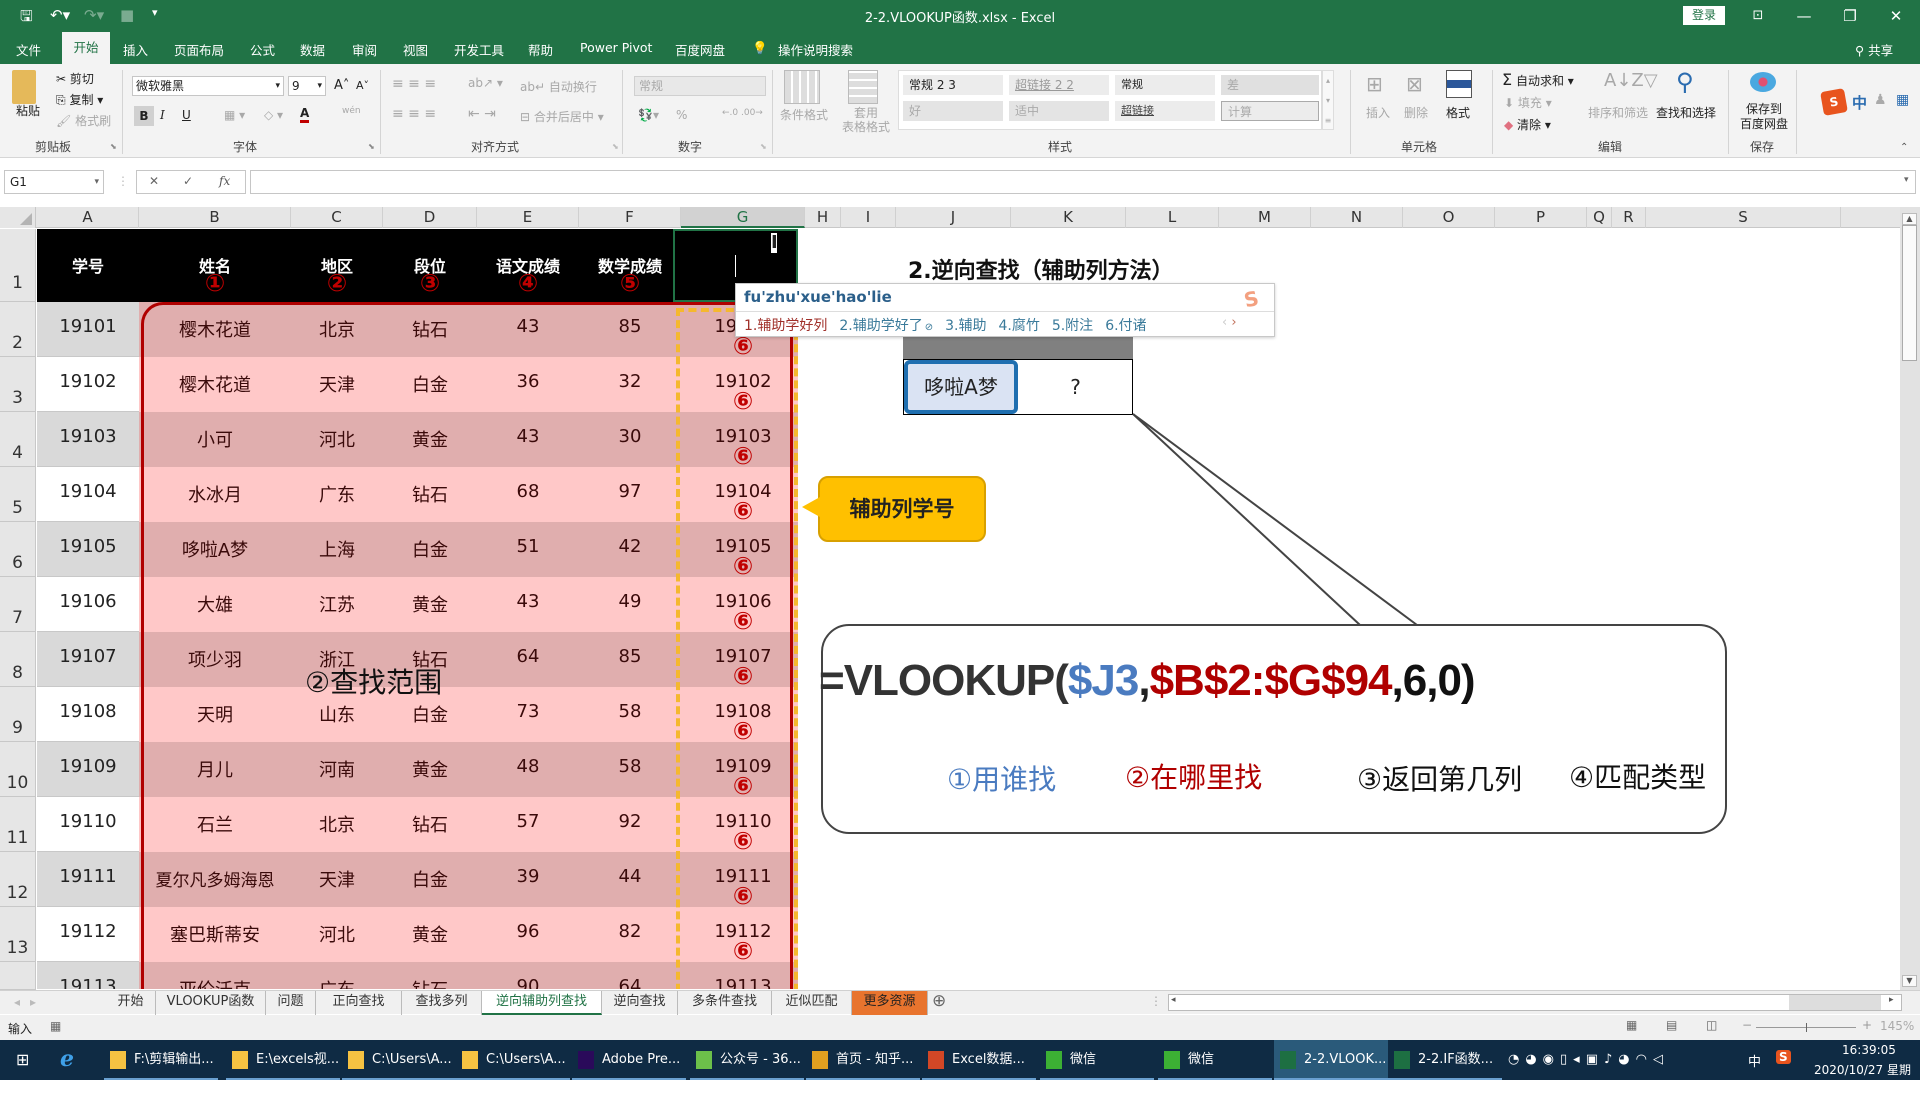 This screenshot has height=1095, width=1920. What do you see at coordinates (18, 549) in the screenshot?
I see `row-header-6: 6` at bounding box center [18, 549].